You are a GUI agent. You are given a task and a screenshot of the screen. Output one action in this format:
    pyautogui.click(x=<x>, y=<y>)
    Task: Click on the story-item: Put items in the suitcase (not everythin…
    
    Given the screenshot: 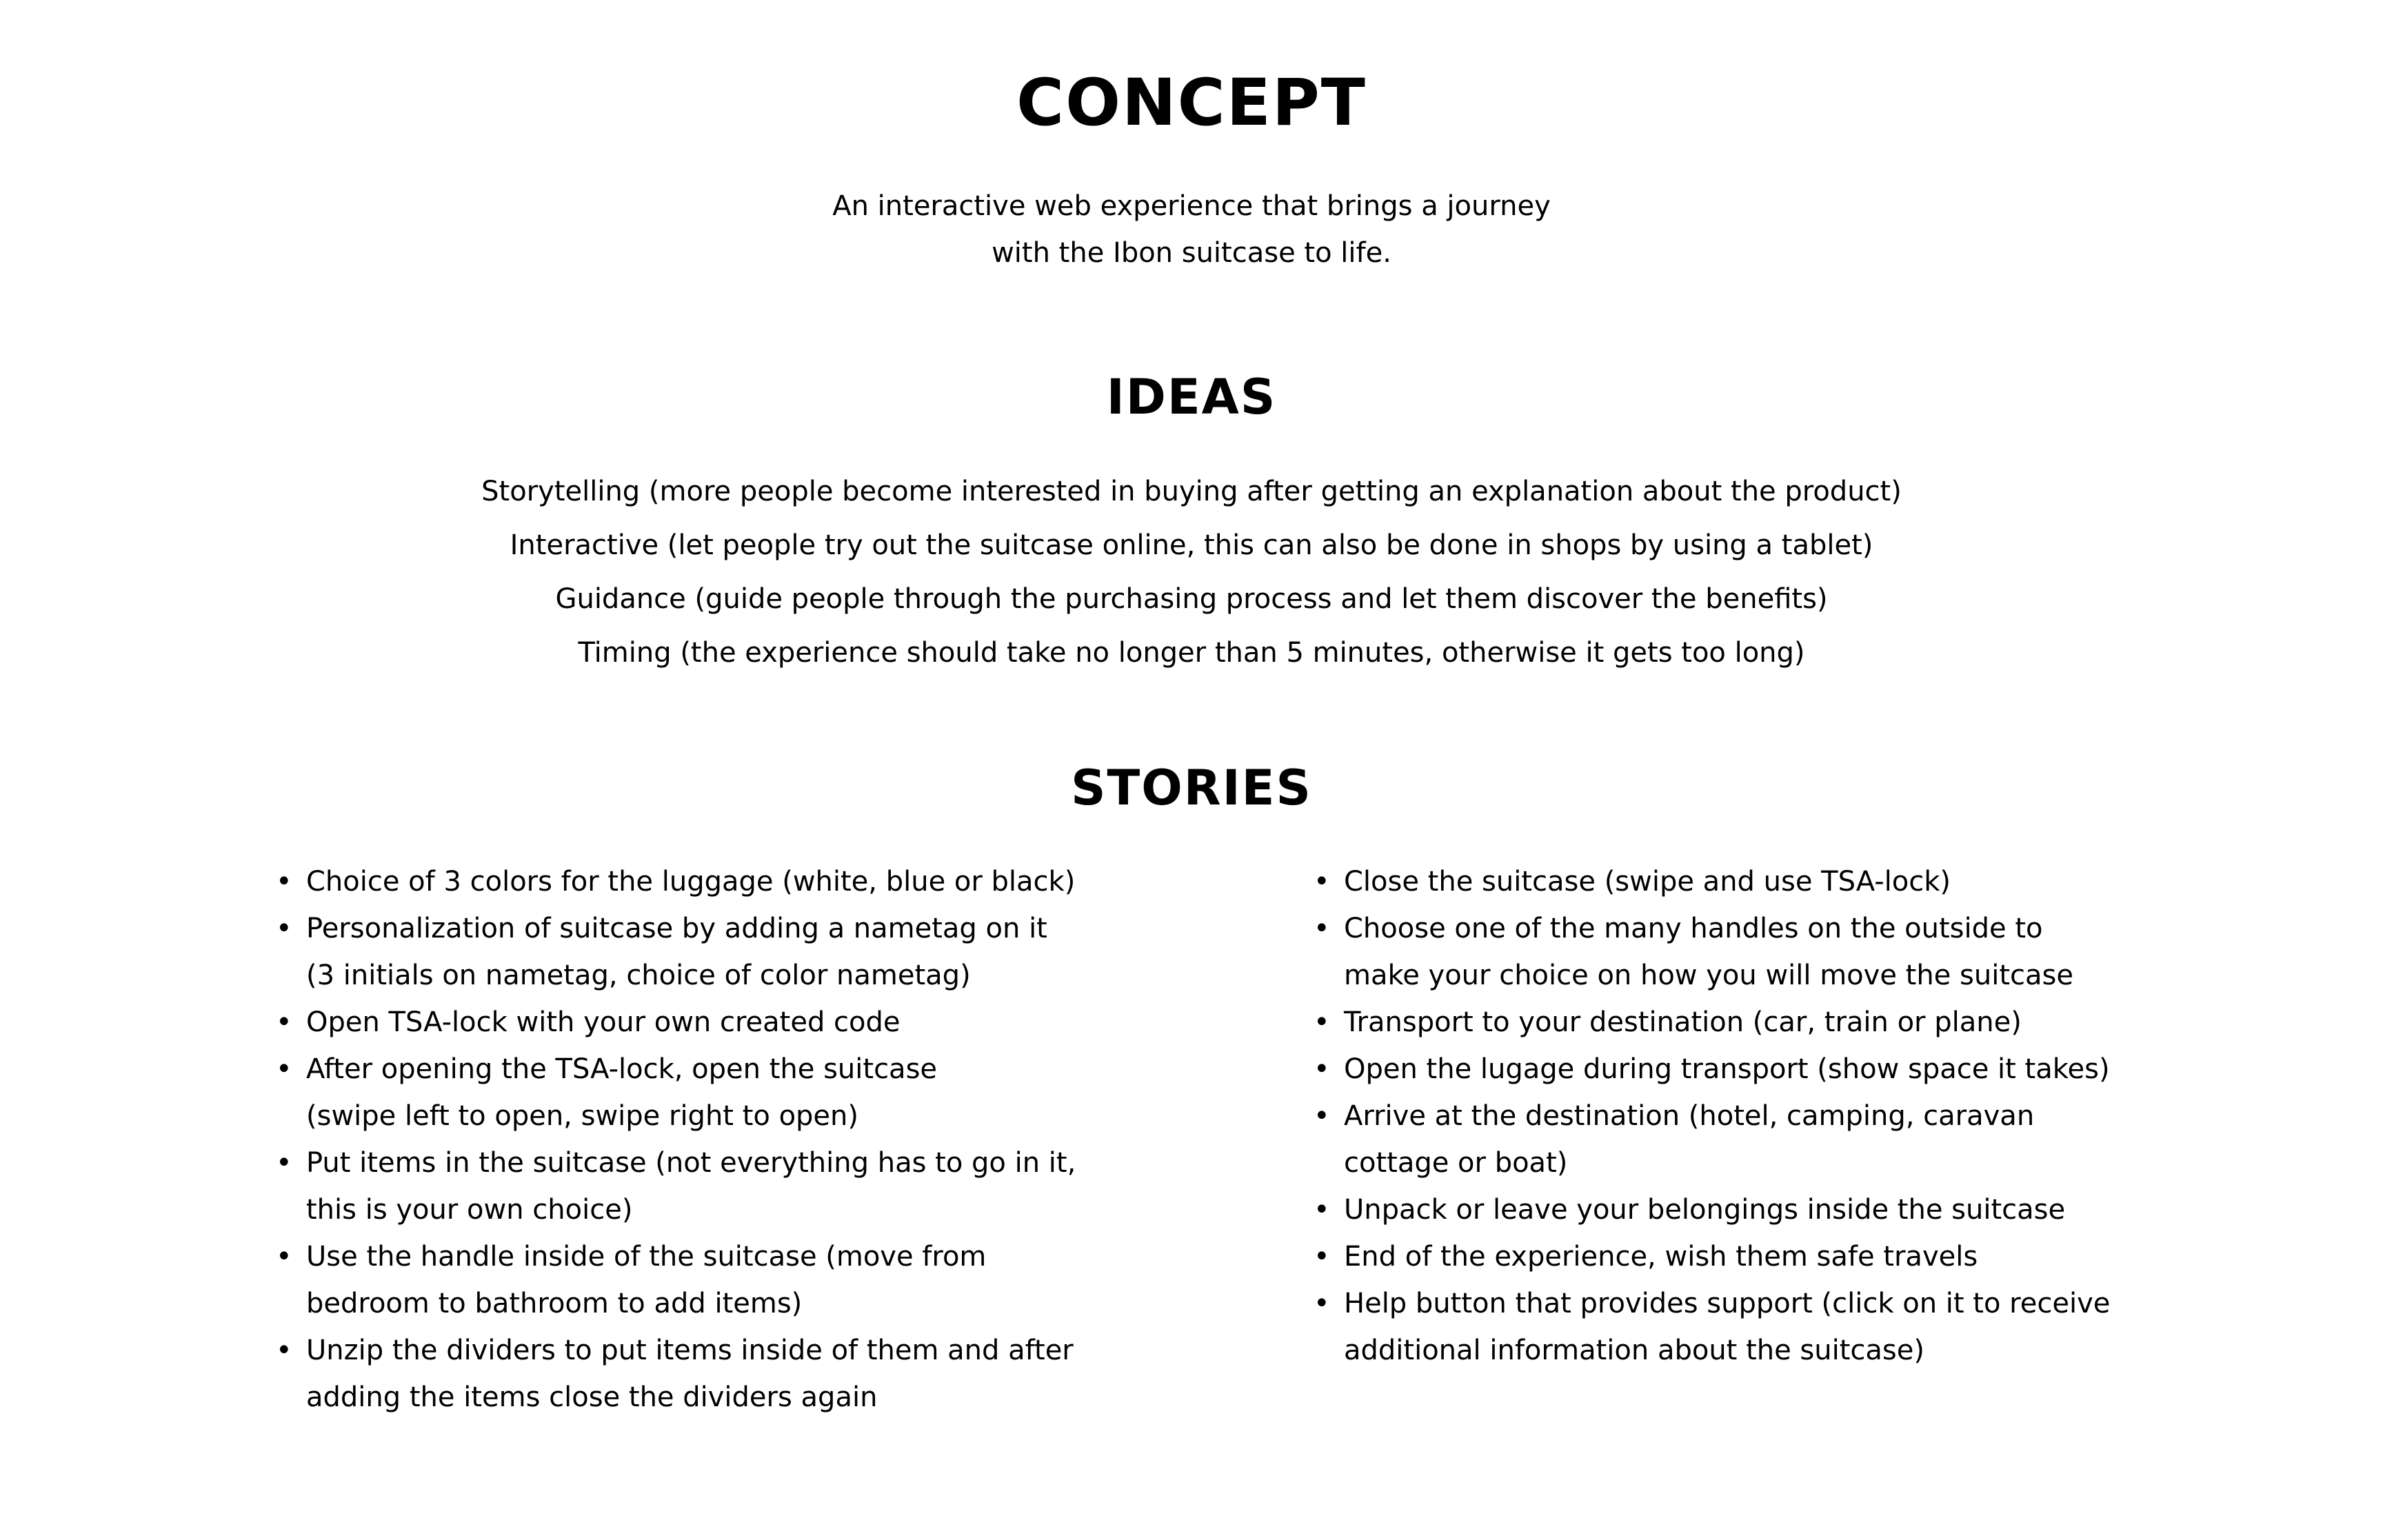 What is the action you would take?
    pyautogui.click(x=710, y=1186)
    